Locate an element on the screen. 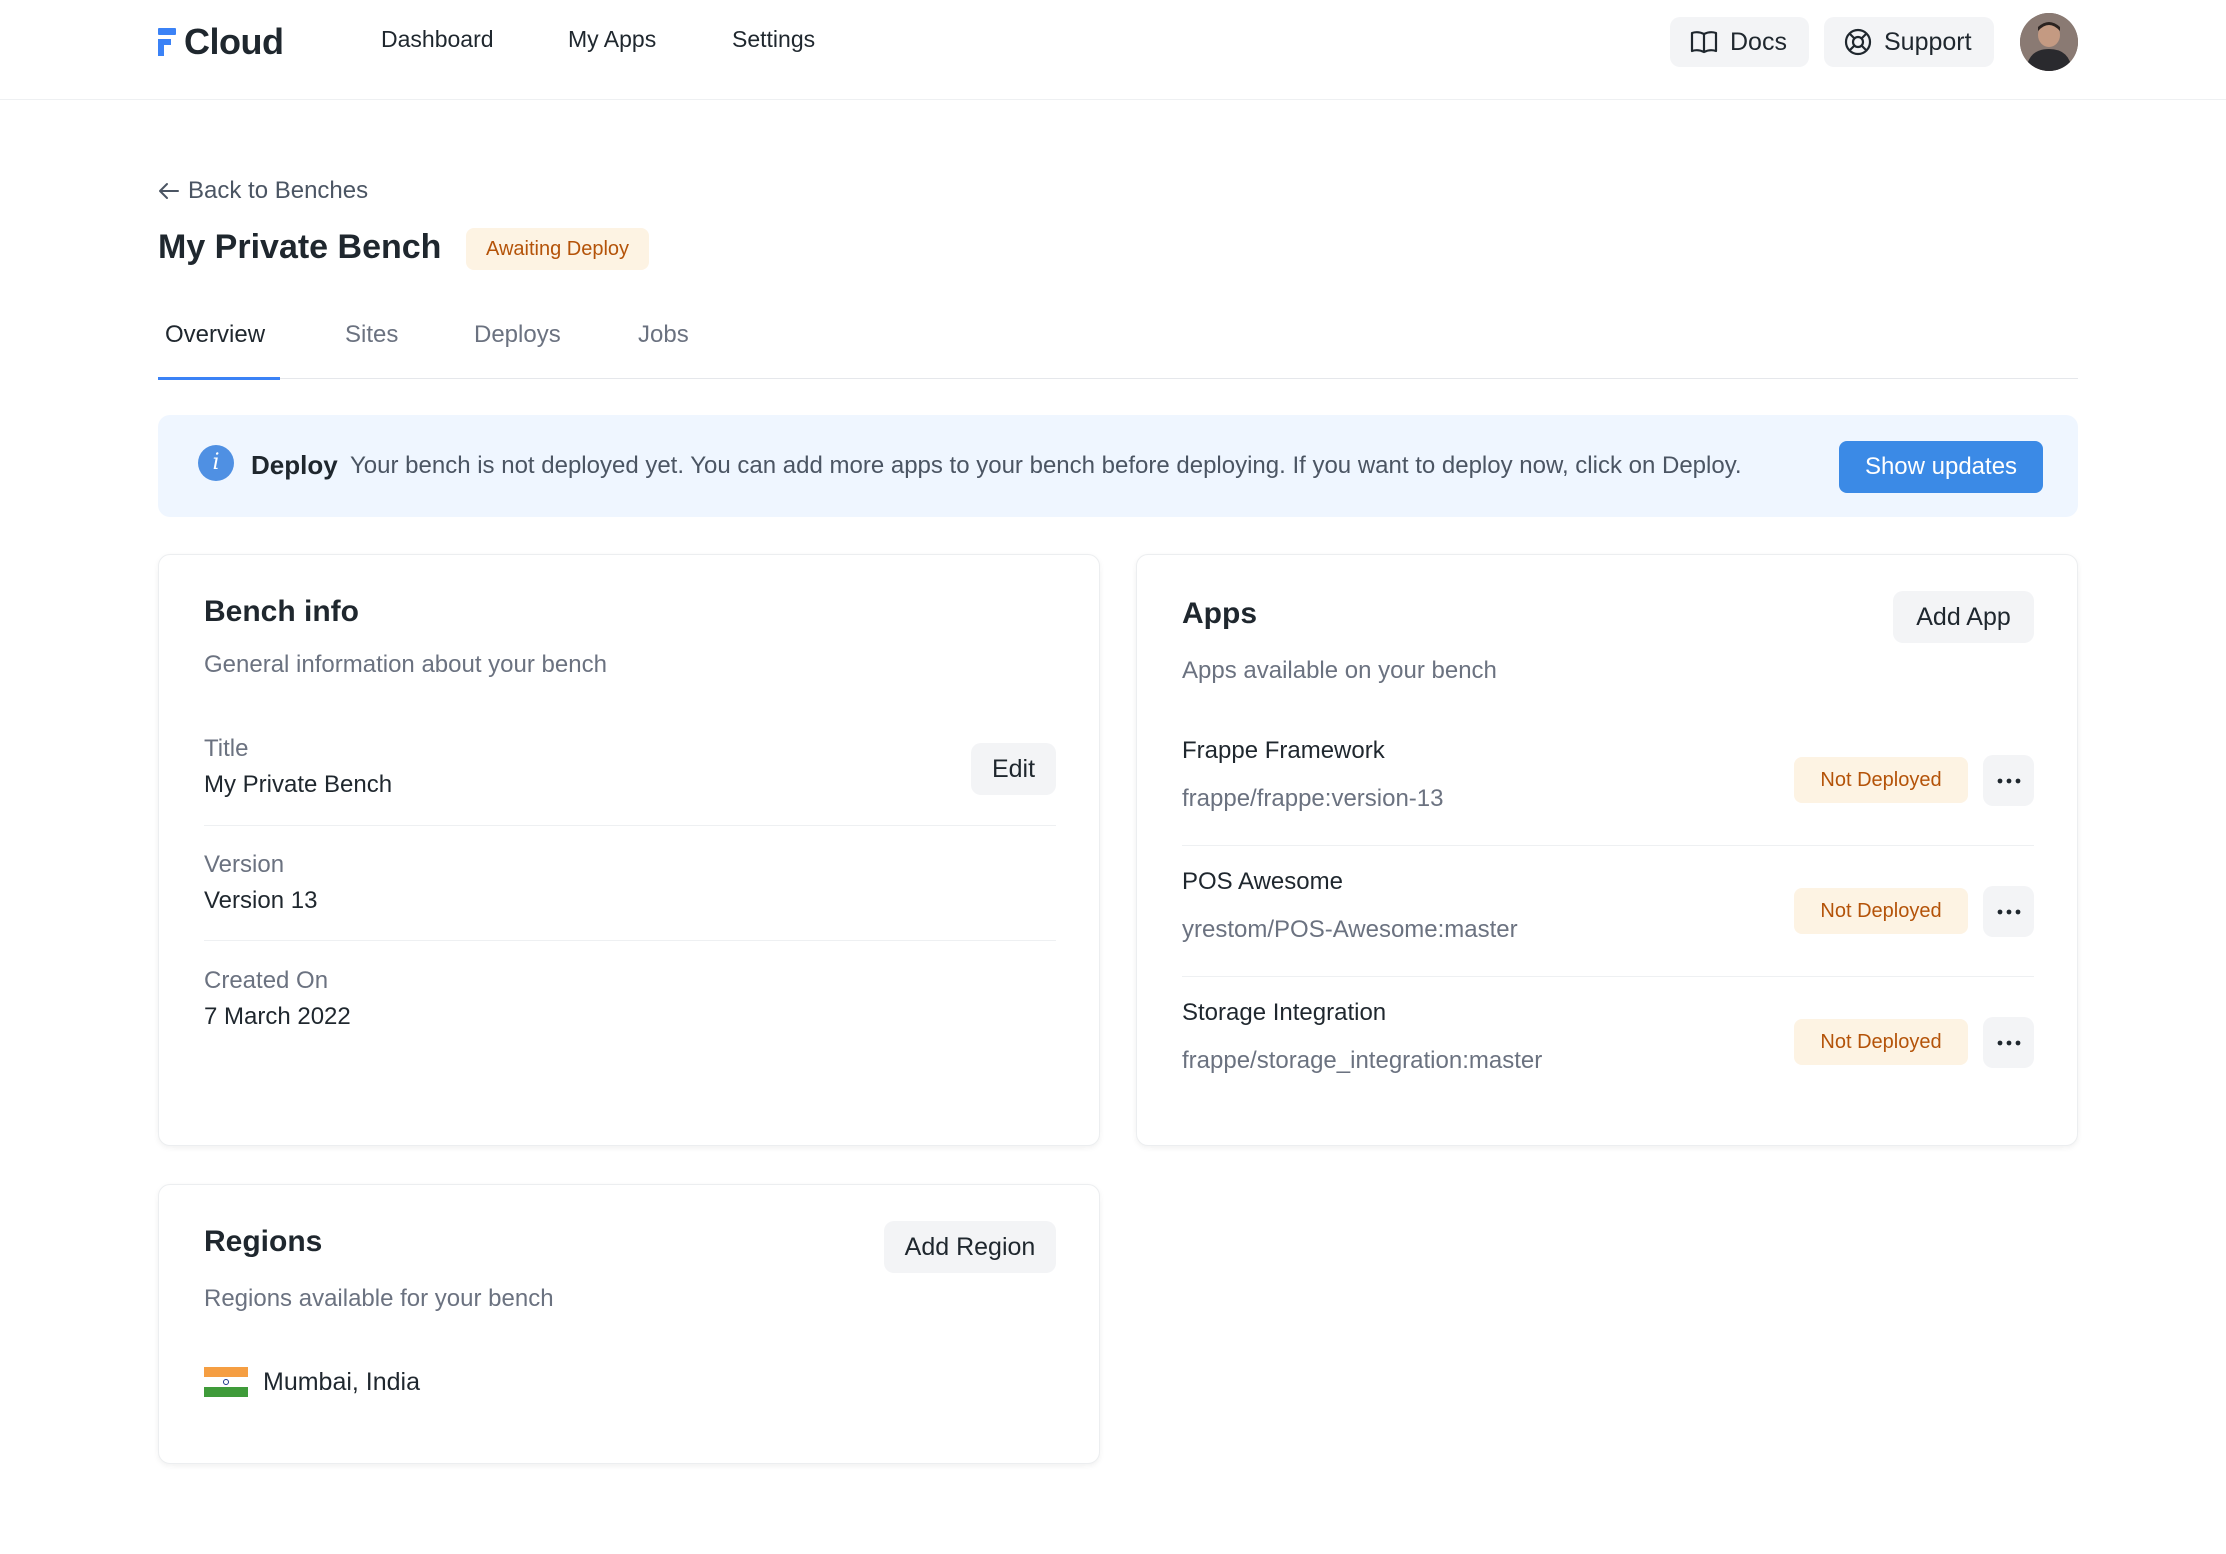 The width and height of the screenshot is (2226, 1554). status-badge: Awaiting Deploy is located at coordinates (558, 249).